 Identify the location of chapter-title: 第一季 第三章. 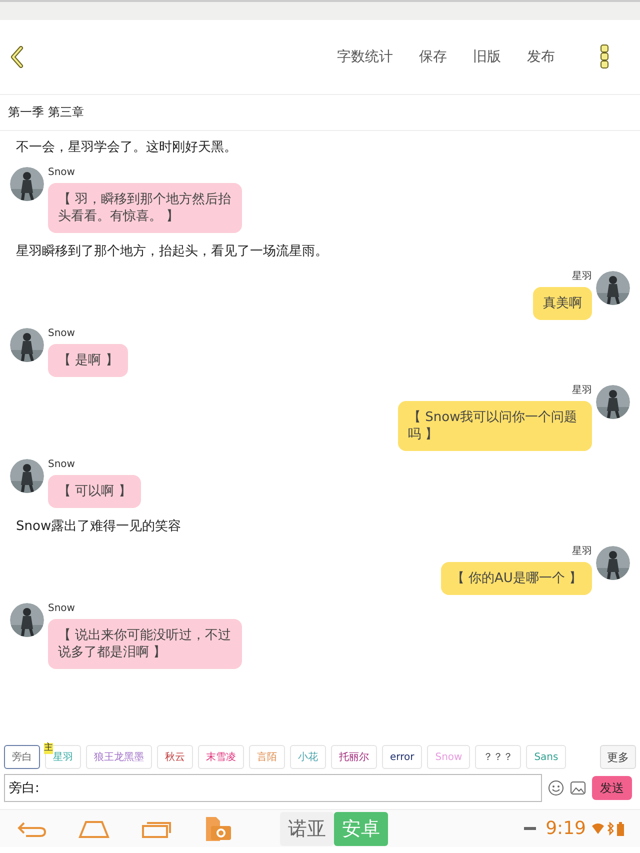
(46, 112).